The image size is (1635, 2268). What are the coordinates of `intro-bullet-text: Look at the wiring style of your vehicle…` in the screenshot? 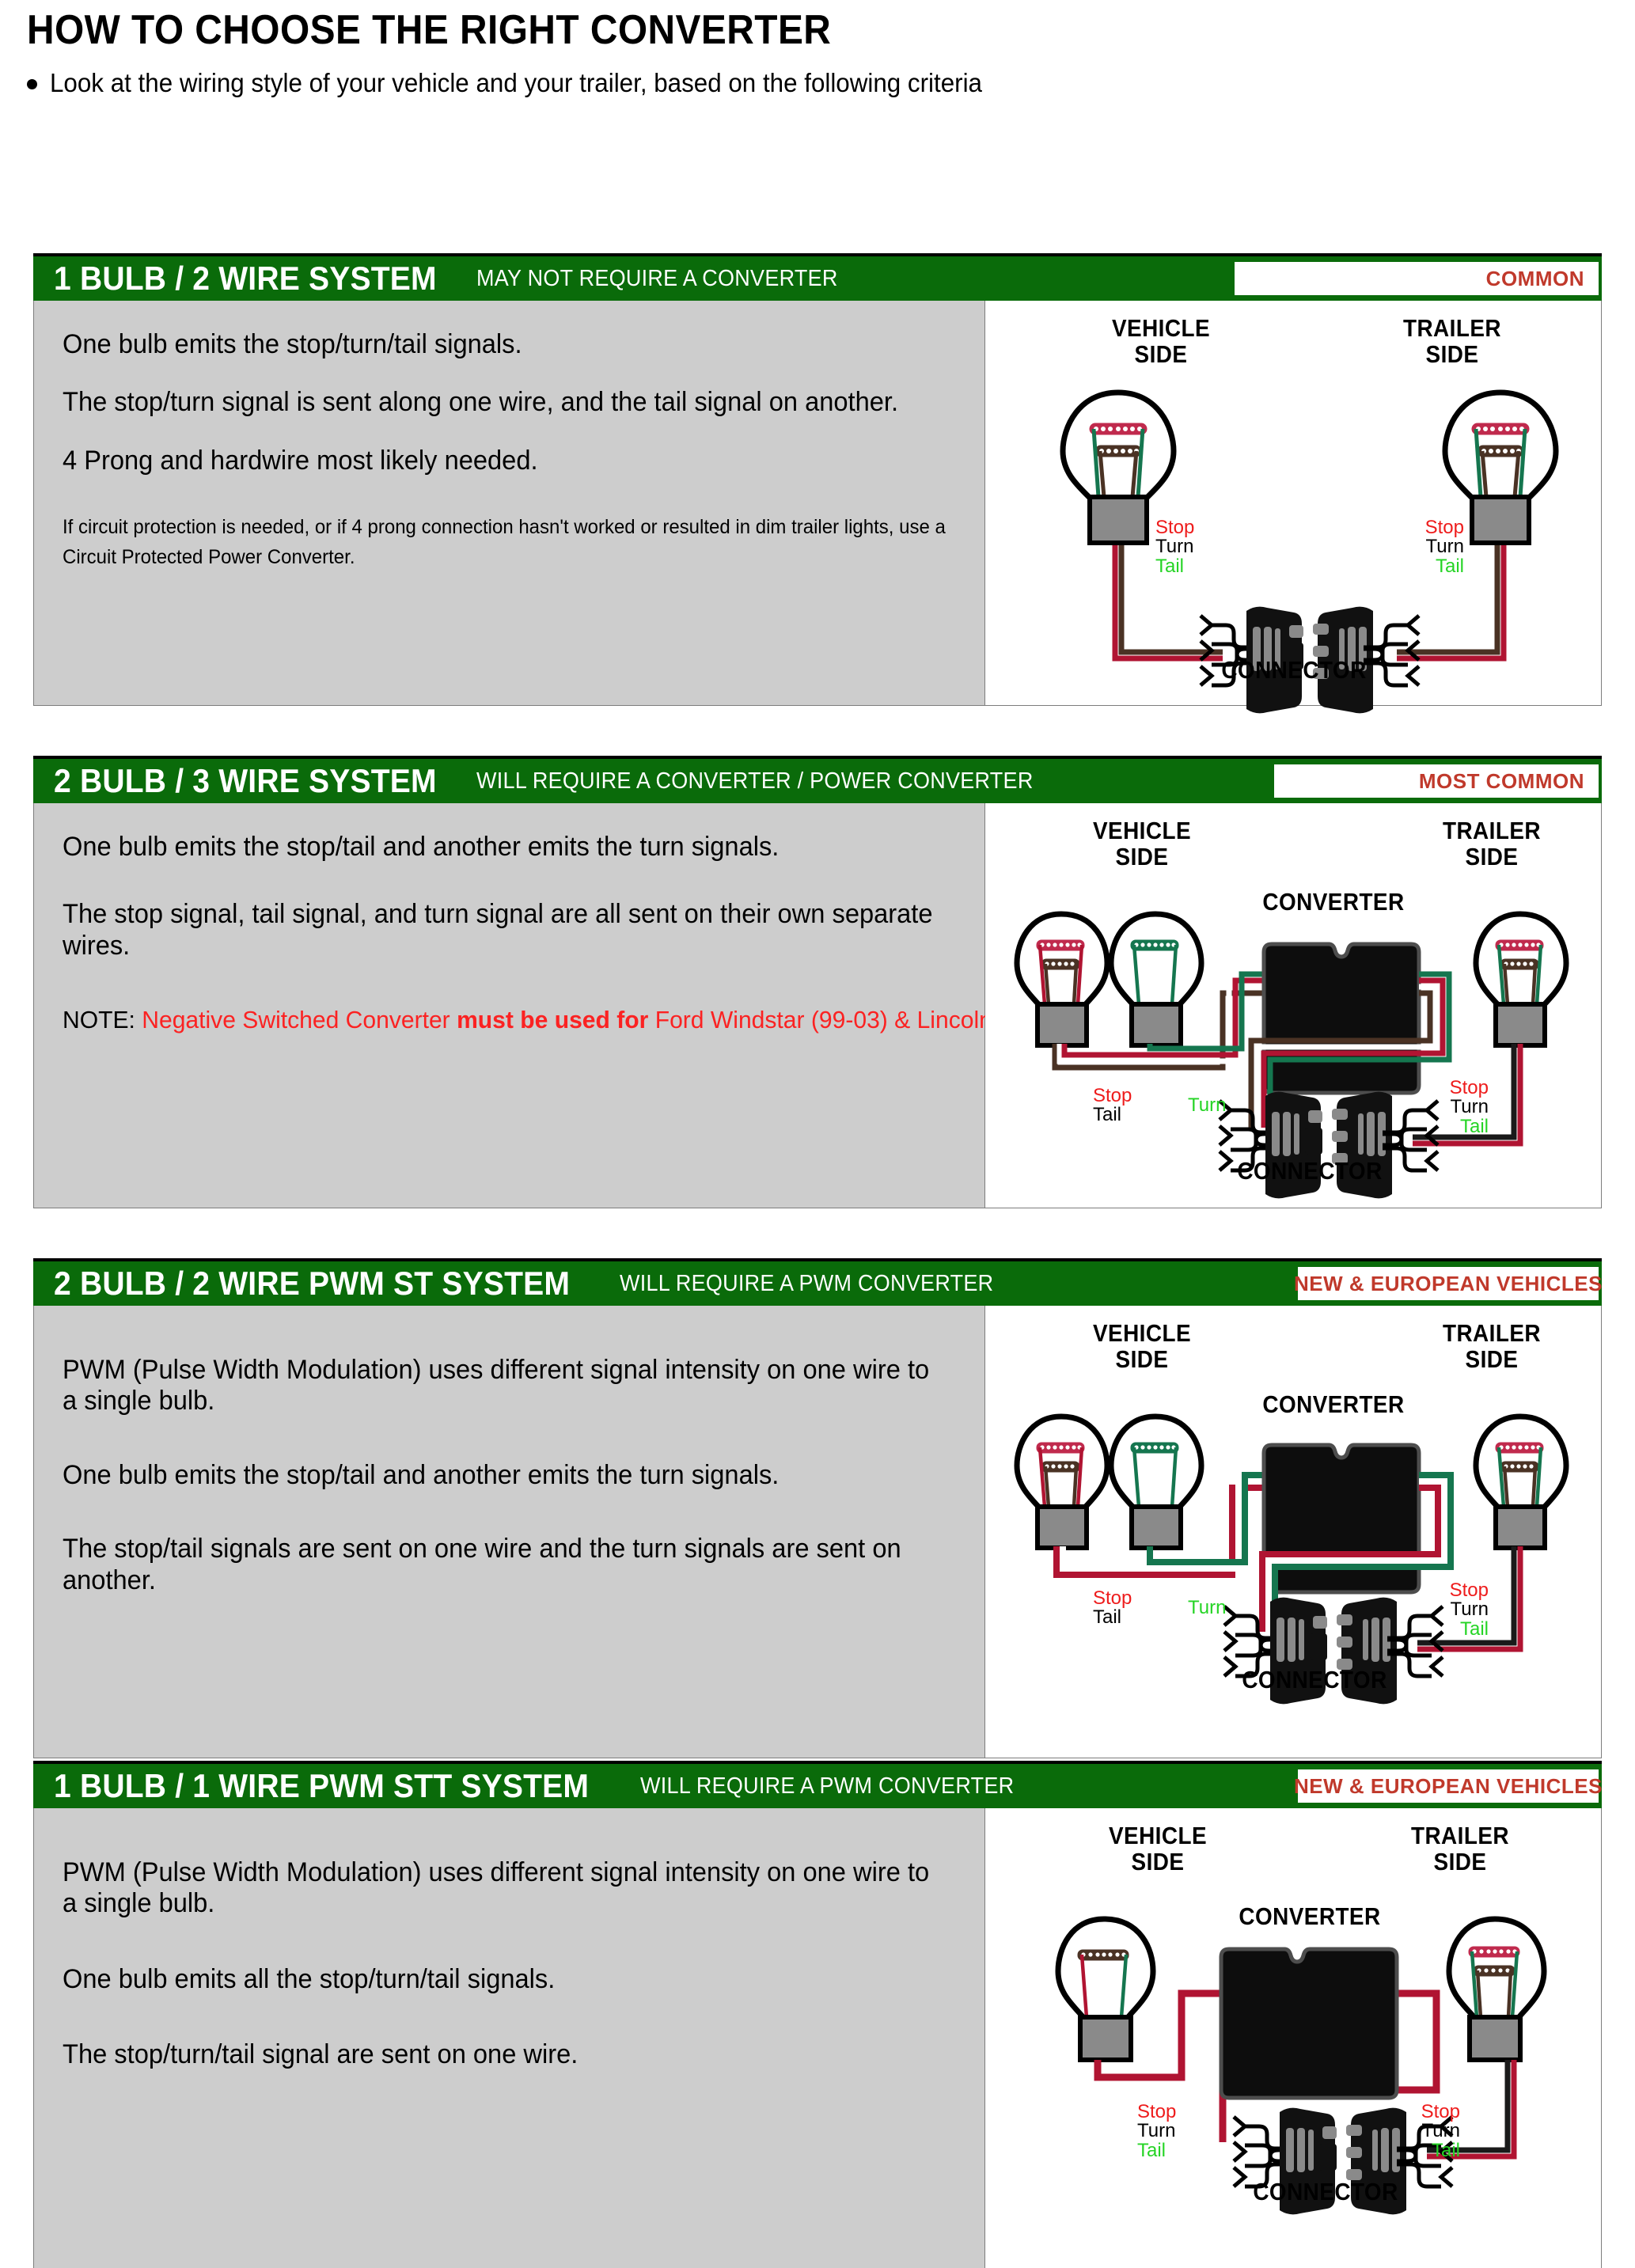 It's located at (516, 82).